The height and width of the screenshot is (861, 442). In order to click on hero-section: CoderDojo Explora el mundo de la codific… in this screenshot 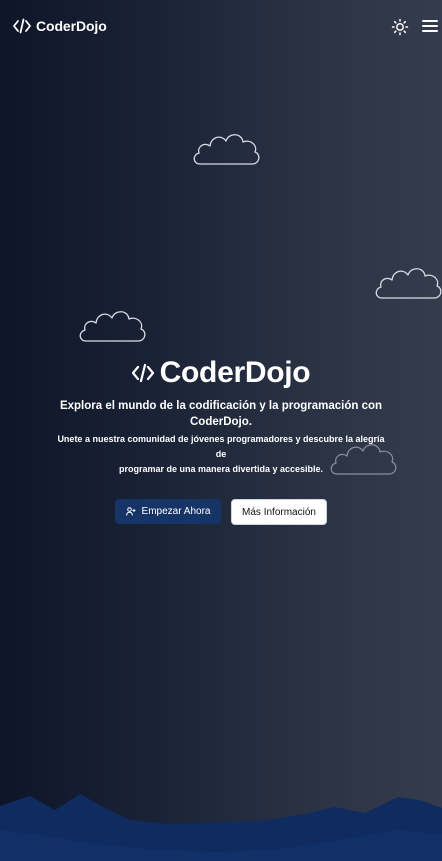, I will do `click(221, 414)`.